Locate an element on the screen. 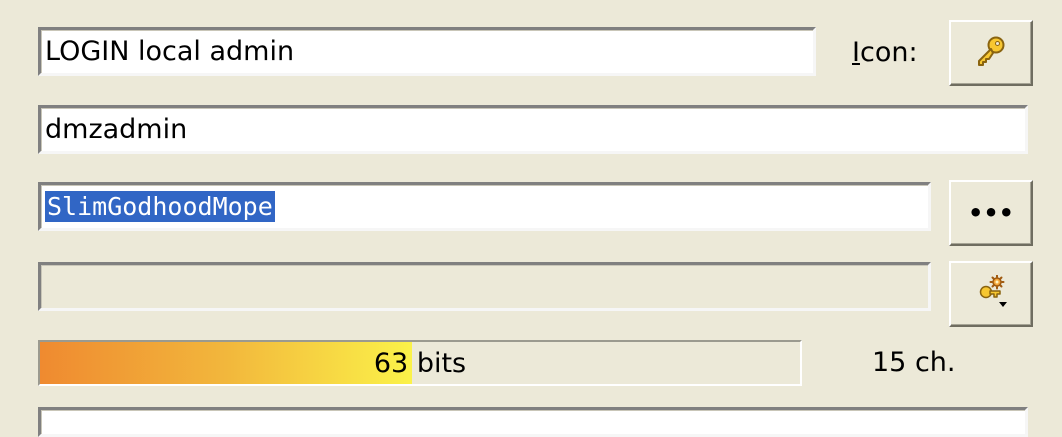  key-icon is located at coordinates (991, 53).